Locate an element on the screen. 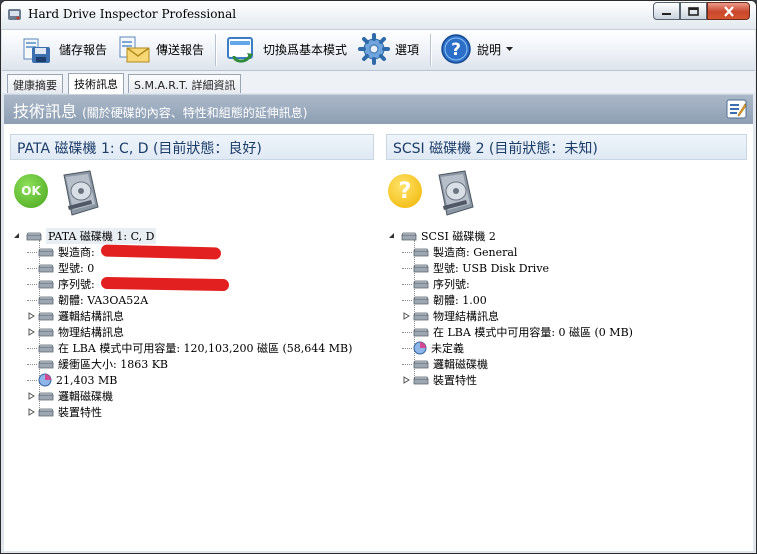 The image size is (757, 554). tab-health-summary: 健康摘要 is located at coordinates (35, 83).